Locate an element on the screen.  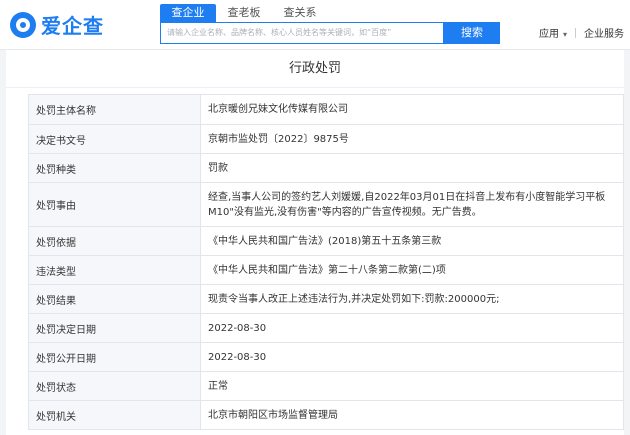
row-label: 处罚依据 is located at coordinates (114, 241).